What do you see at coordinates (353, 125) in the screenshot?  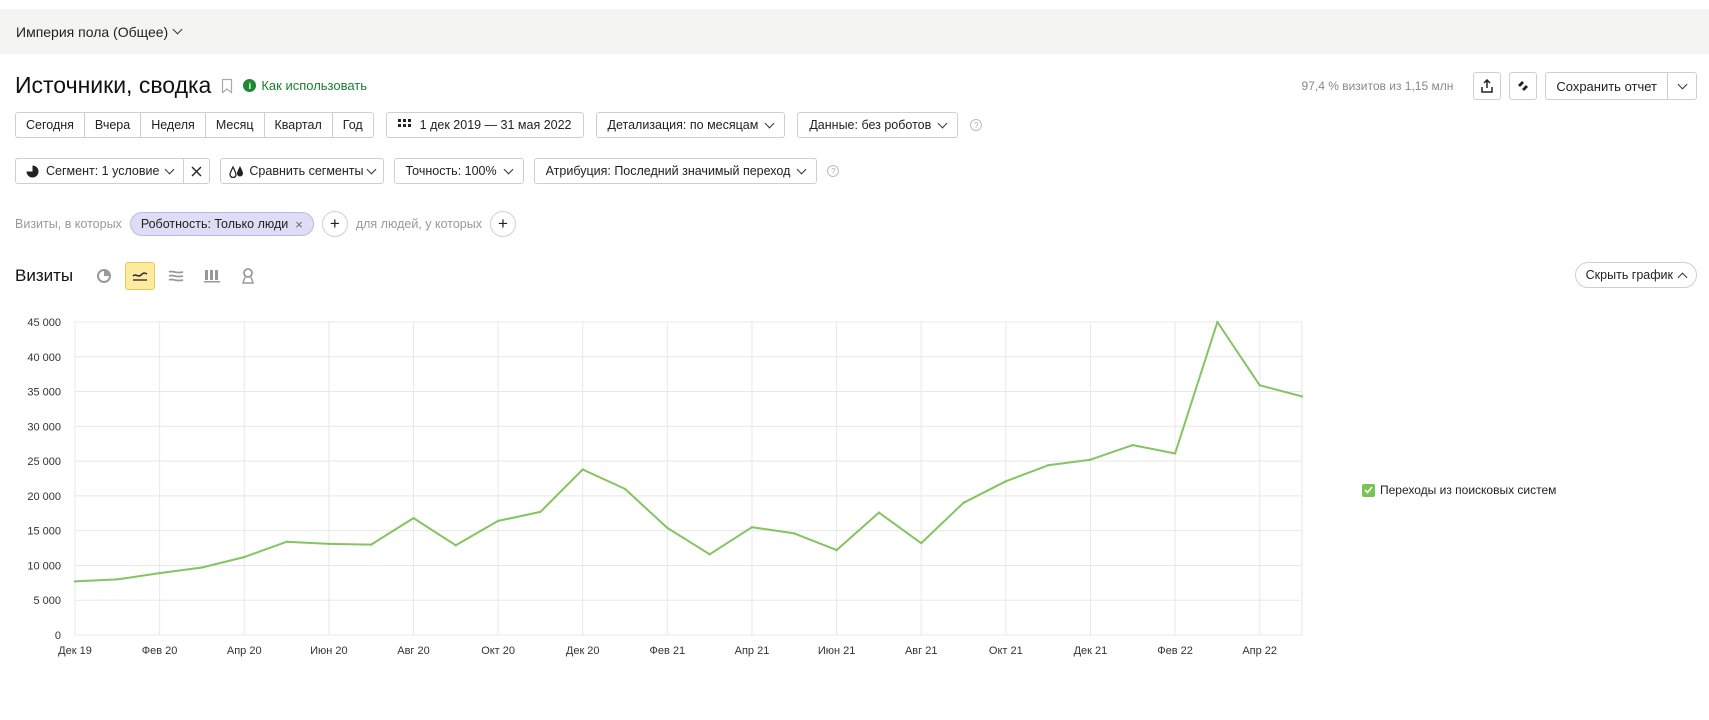 I see `period-year: Год` at bounding box center [353, 125].